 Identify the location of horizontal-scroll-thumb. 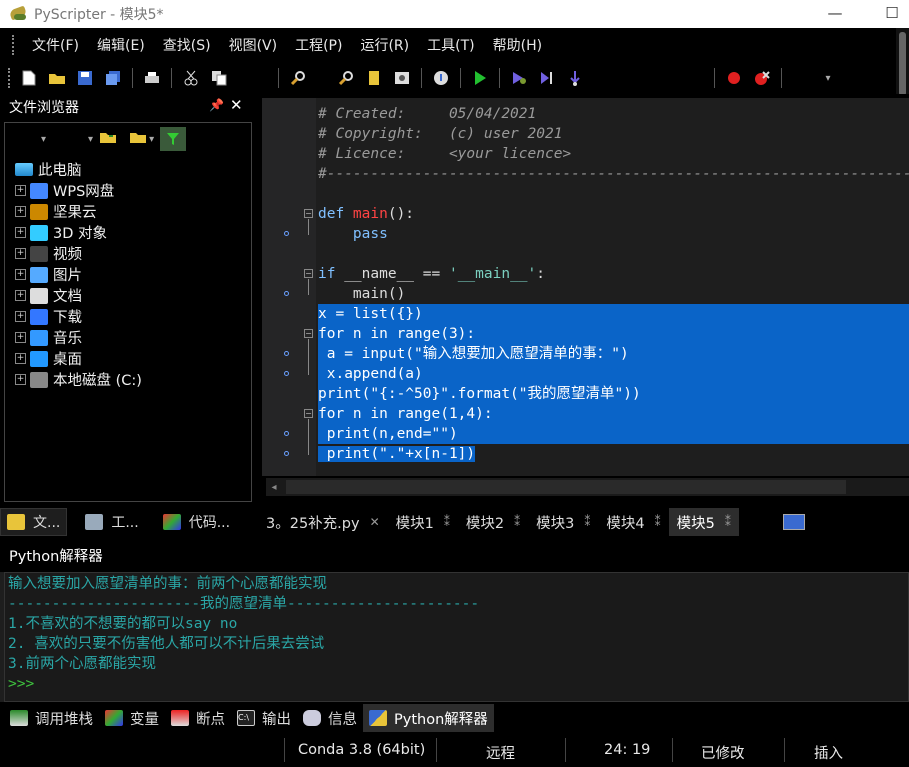
(566, 487).